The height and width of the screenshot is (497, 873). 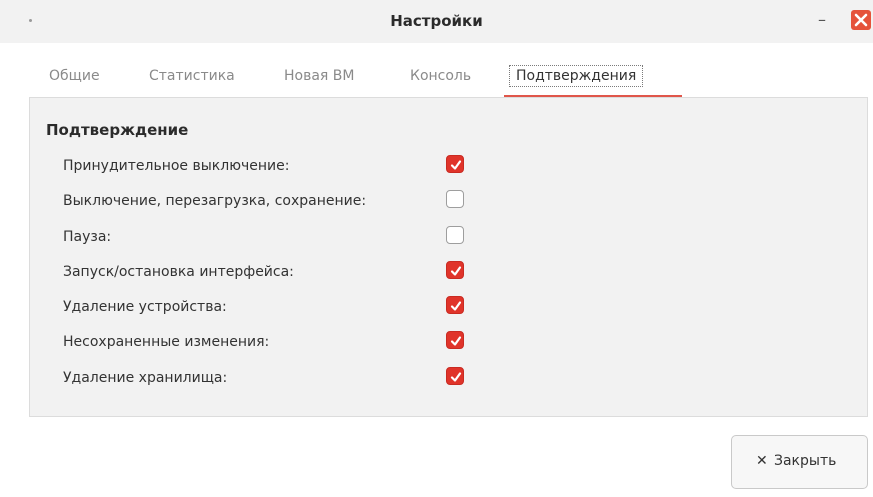 I want to click on checkbox-device-removal, so click(x=455, y=305).